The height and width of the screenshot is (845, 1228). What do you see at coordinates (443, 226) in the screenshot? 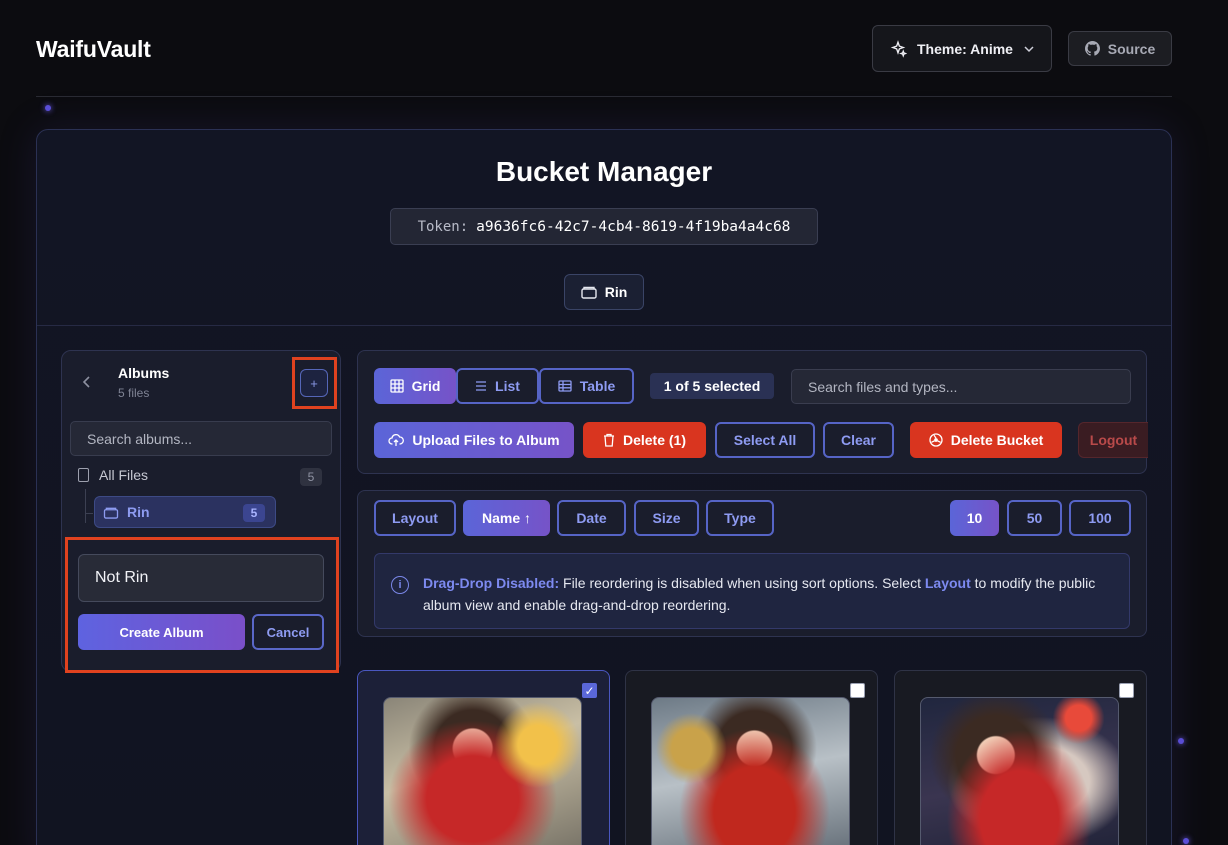
I see `token-label: Token:` at bounding box center [443, 226].